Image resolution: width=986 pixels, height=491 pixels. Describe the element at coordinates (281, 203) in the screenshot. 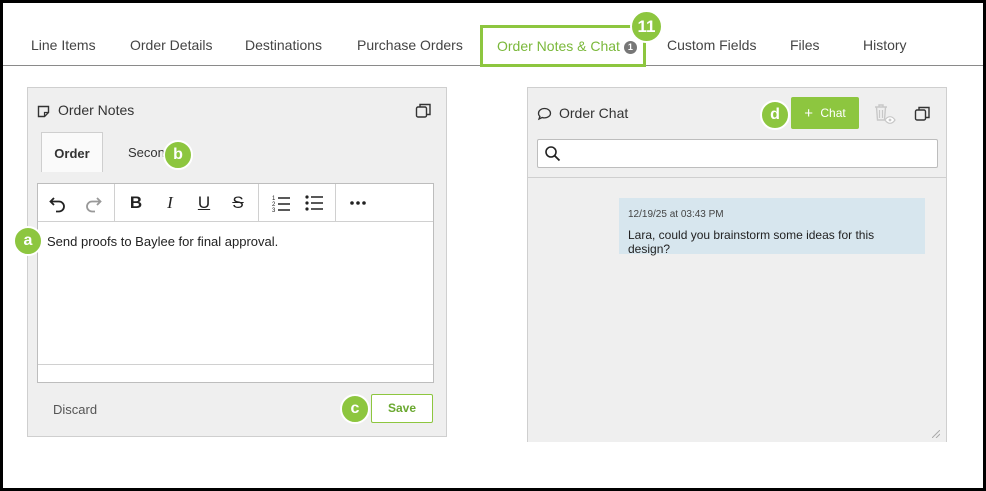

I see `numbered-list-icon: 1 2 3` at that location.